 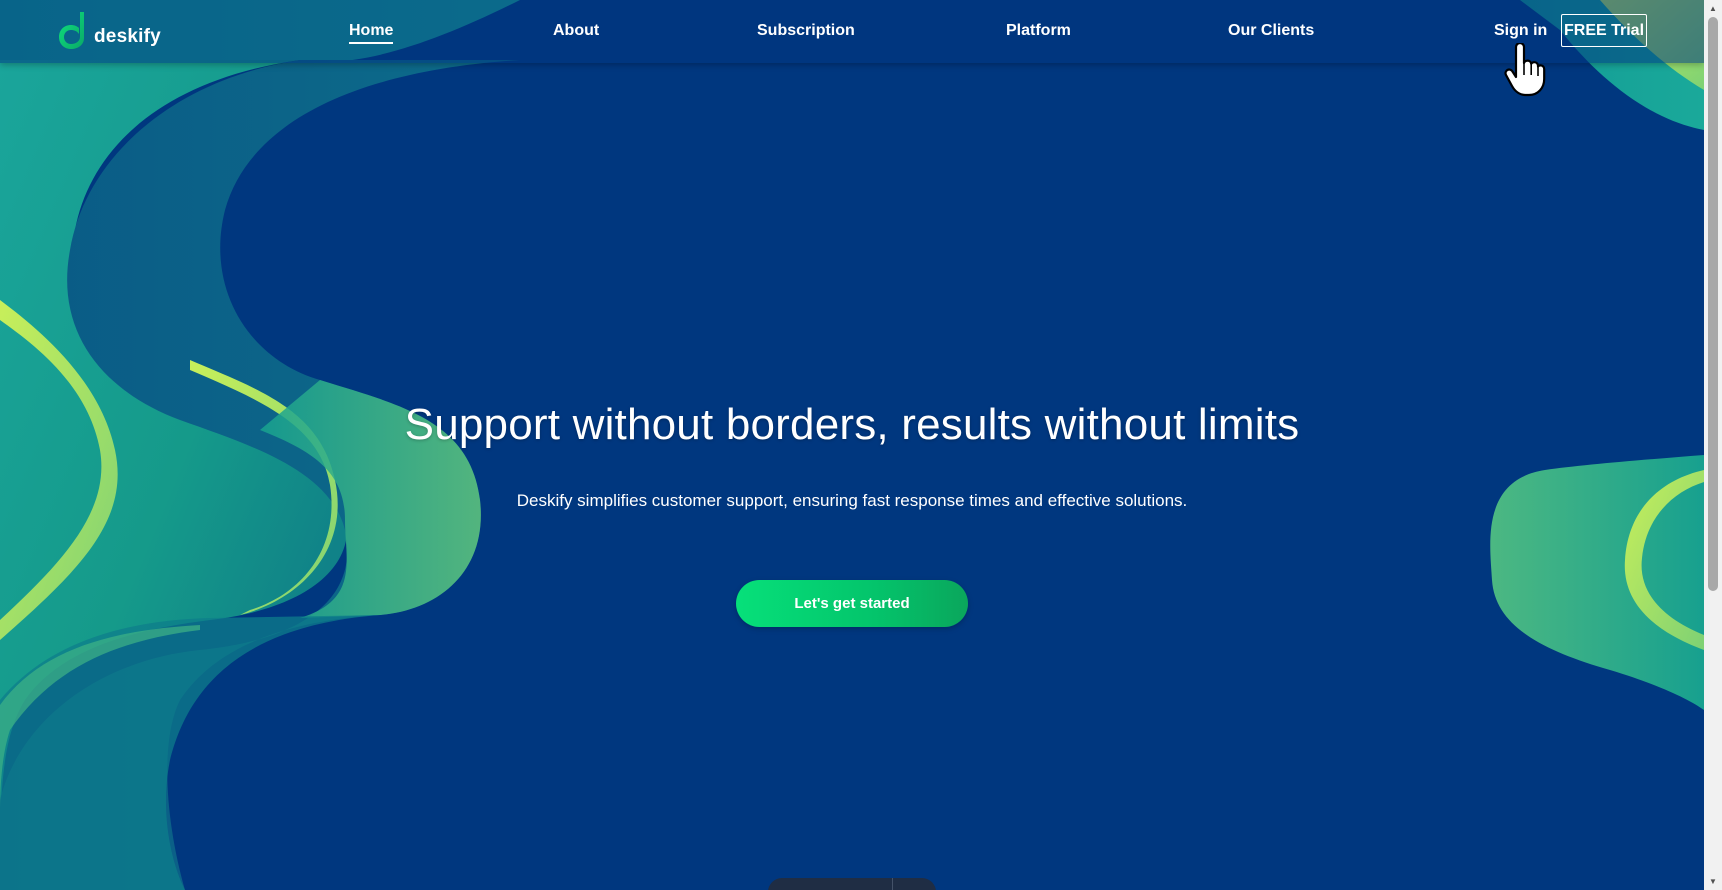 What do you see at coordinates (71, 30) in the screenshot?
I see `deskify-logo-icon` at bounding box center [71, 30].